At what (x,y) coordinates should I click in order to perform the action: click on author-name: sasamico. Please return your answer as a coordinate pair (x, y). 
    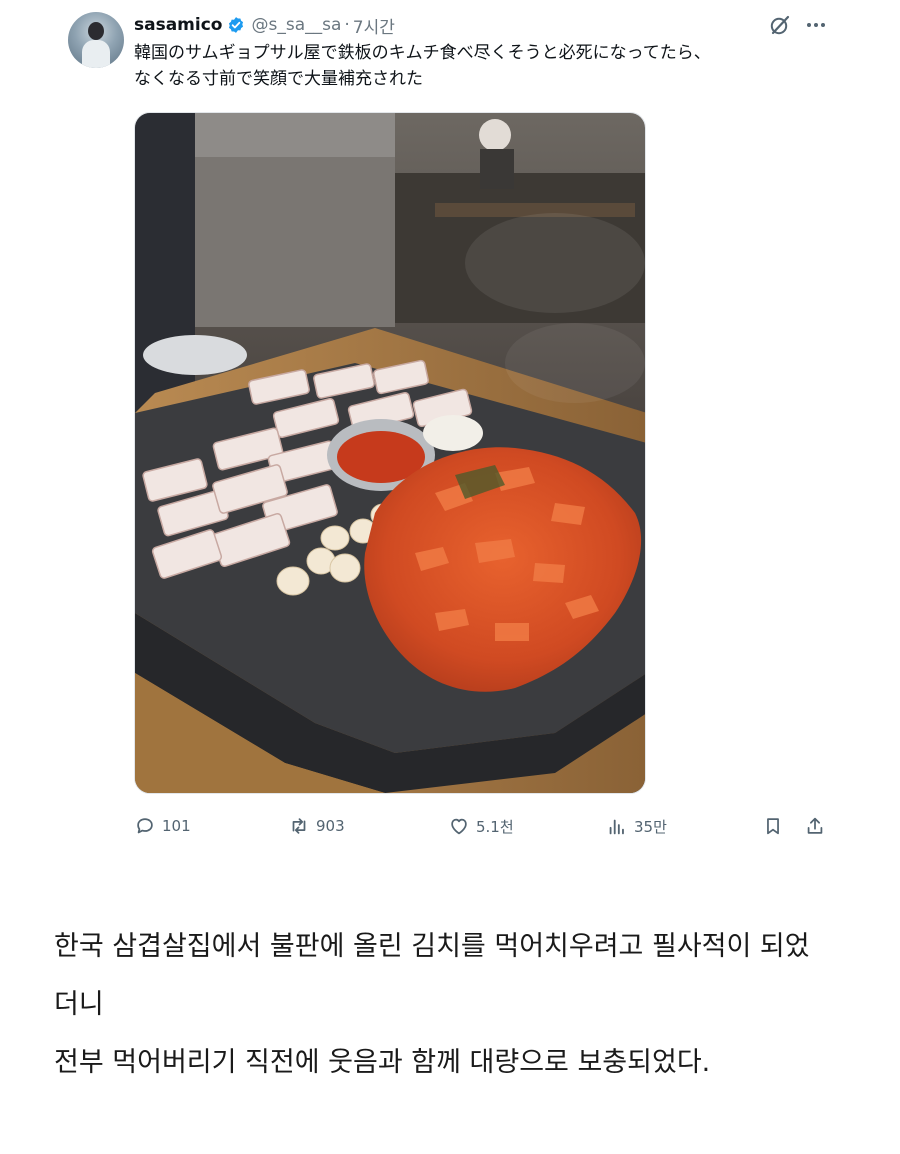
    Looking at the image, I should click on (178, 25).